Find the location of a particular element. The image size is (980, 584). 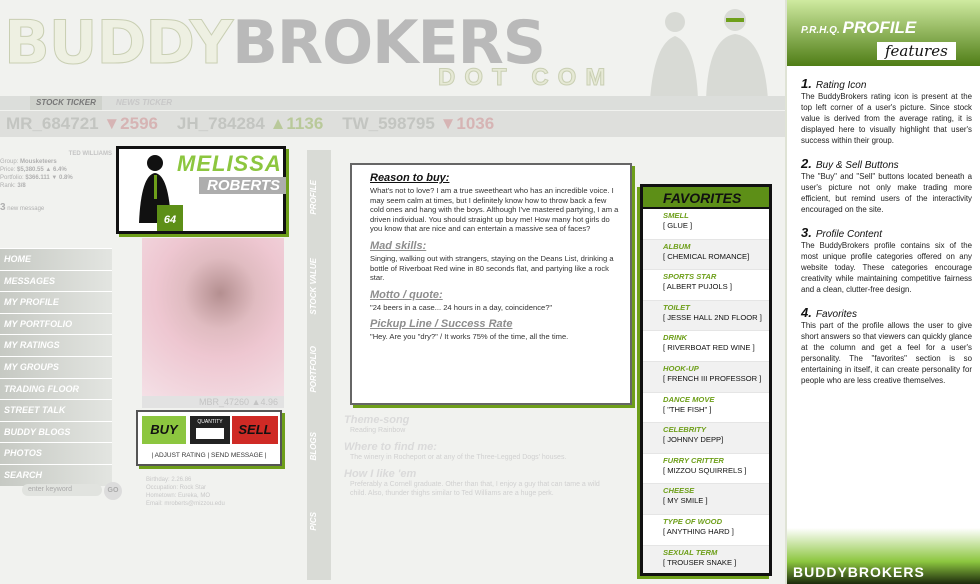

search-input: enter keyword is located at coordinates (62, 490).